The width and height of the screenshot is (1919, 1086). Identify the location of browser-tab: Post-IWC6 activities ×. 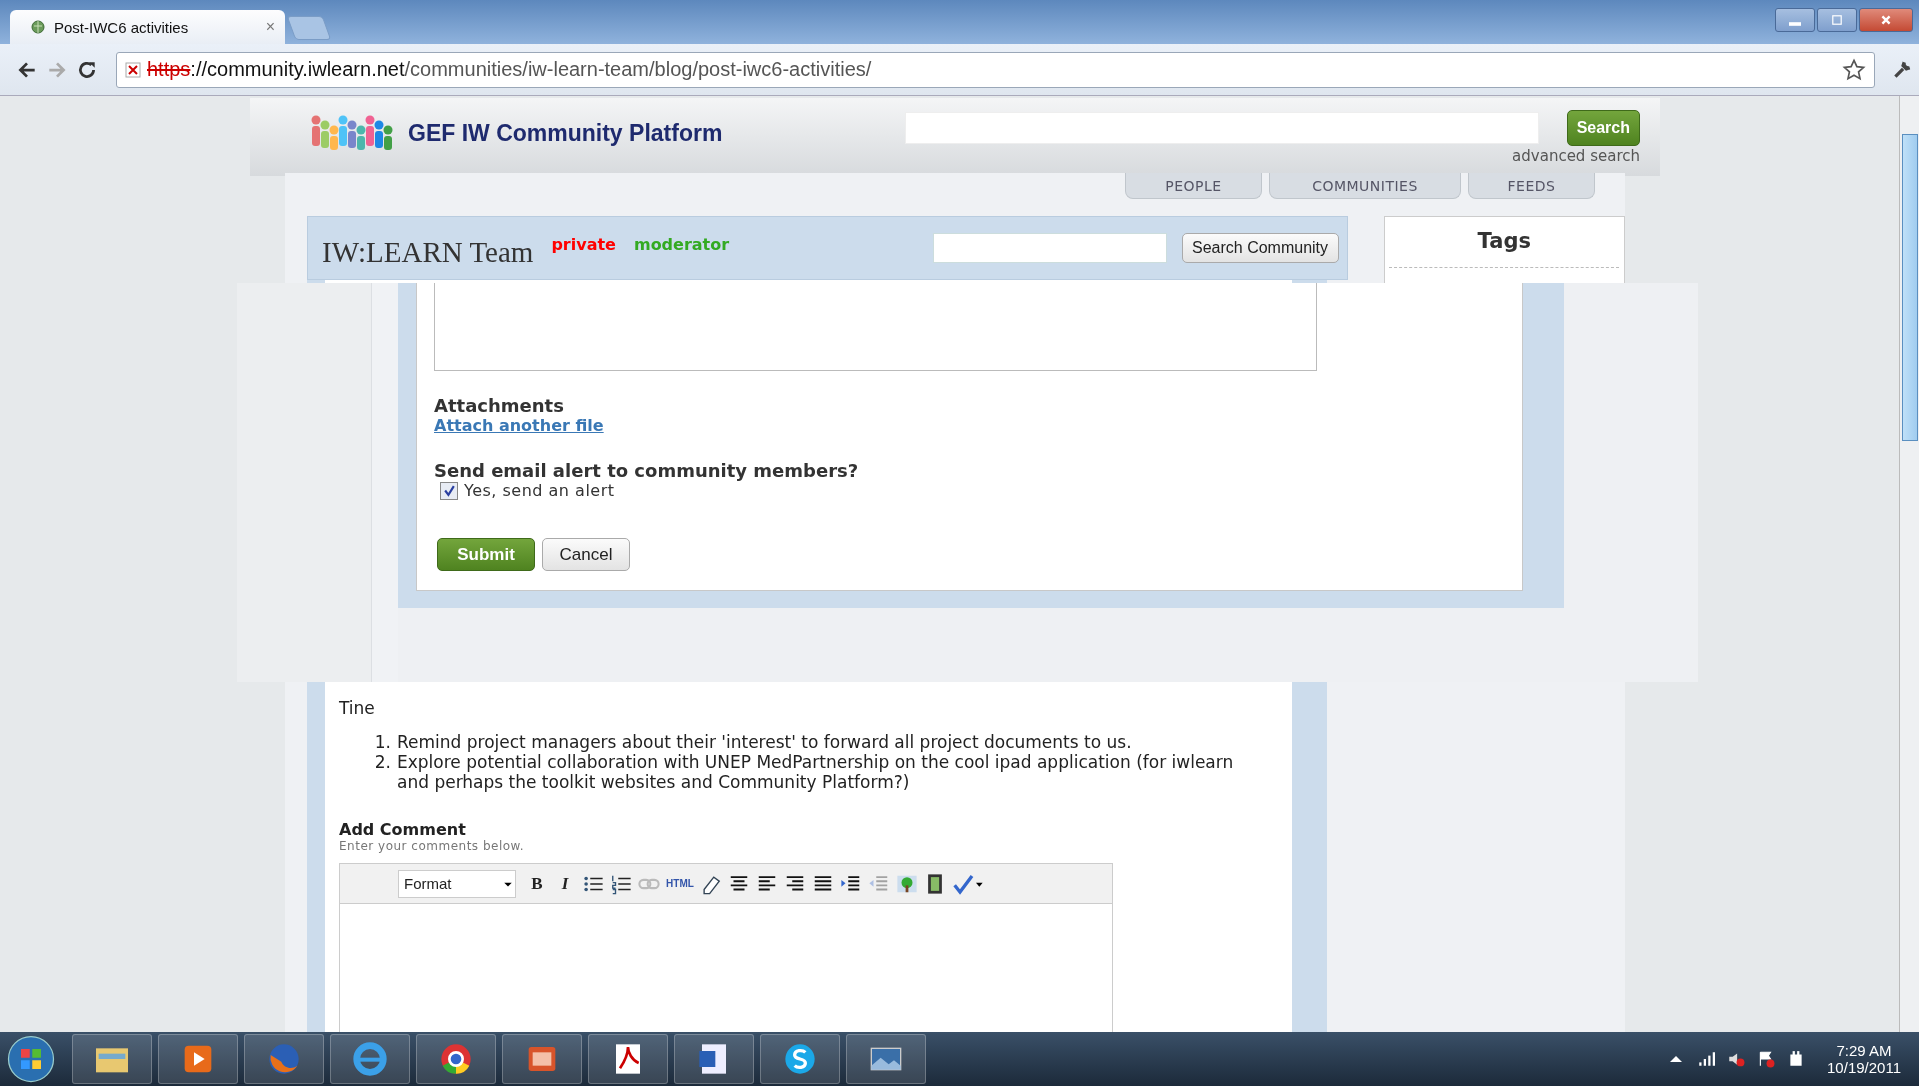
(147, 27).